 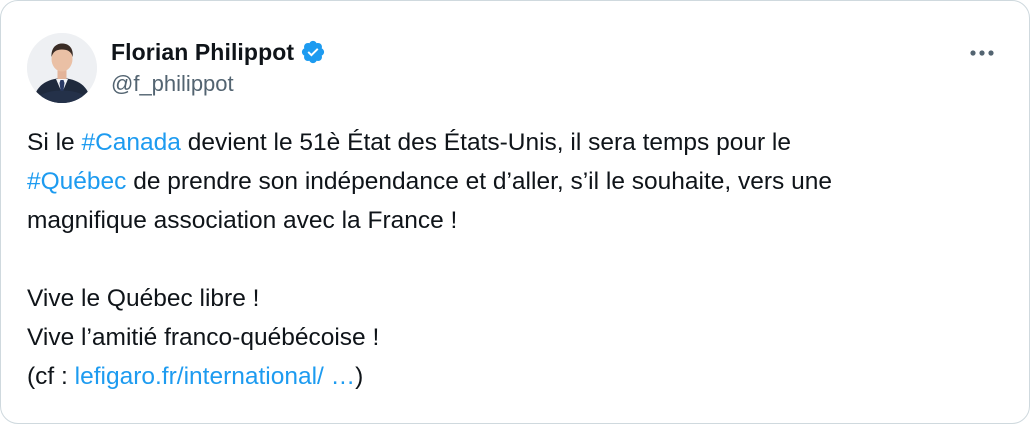 I want to click on display-name: Florian Philippot, so click(x=202, y=52).